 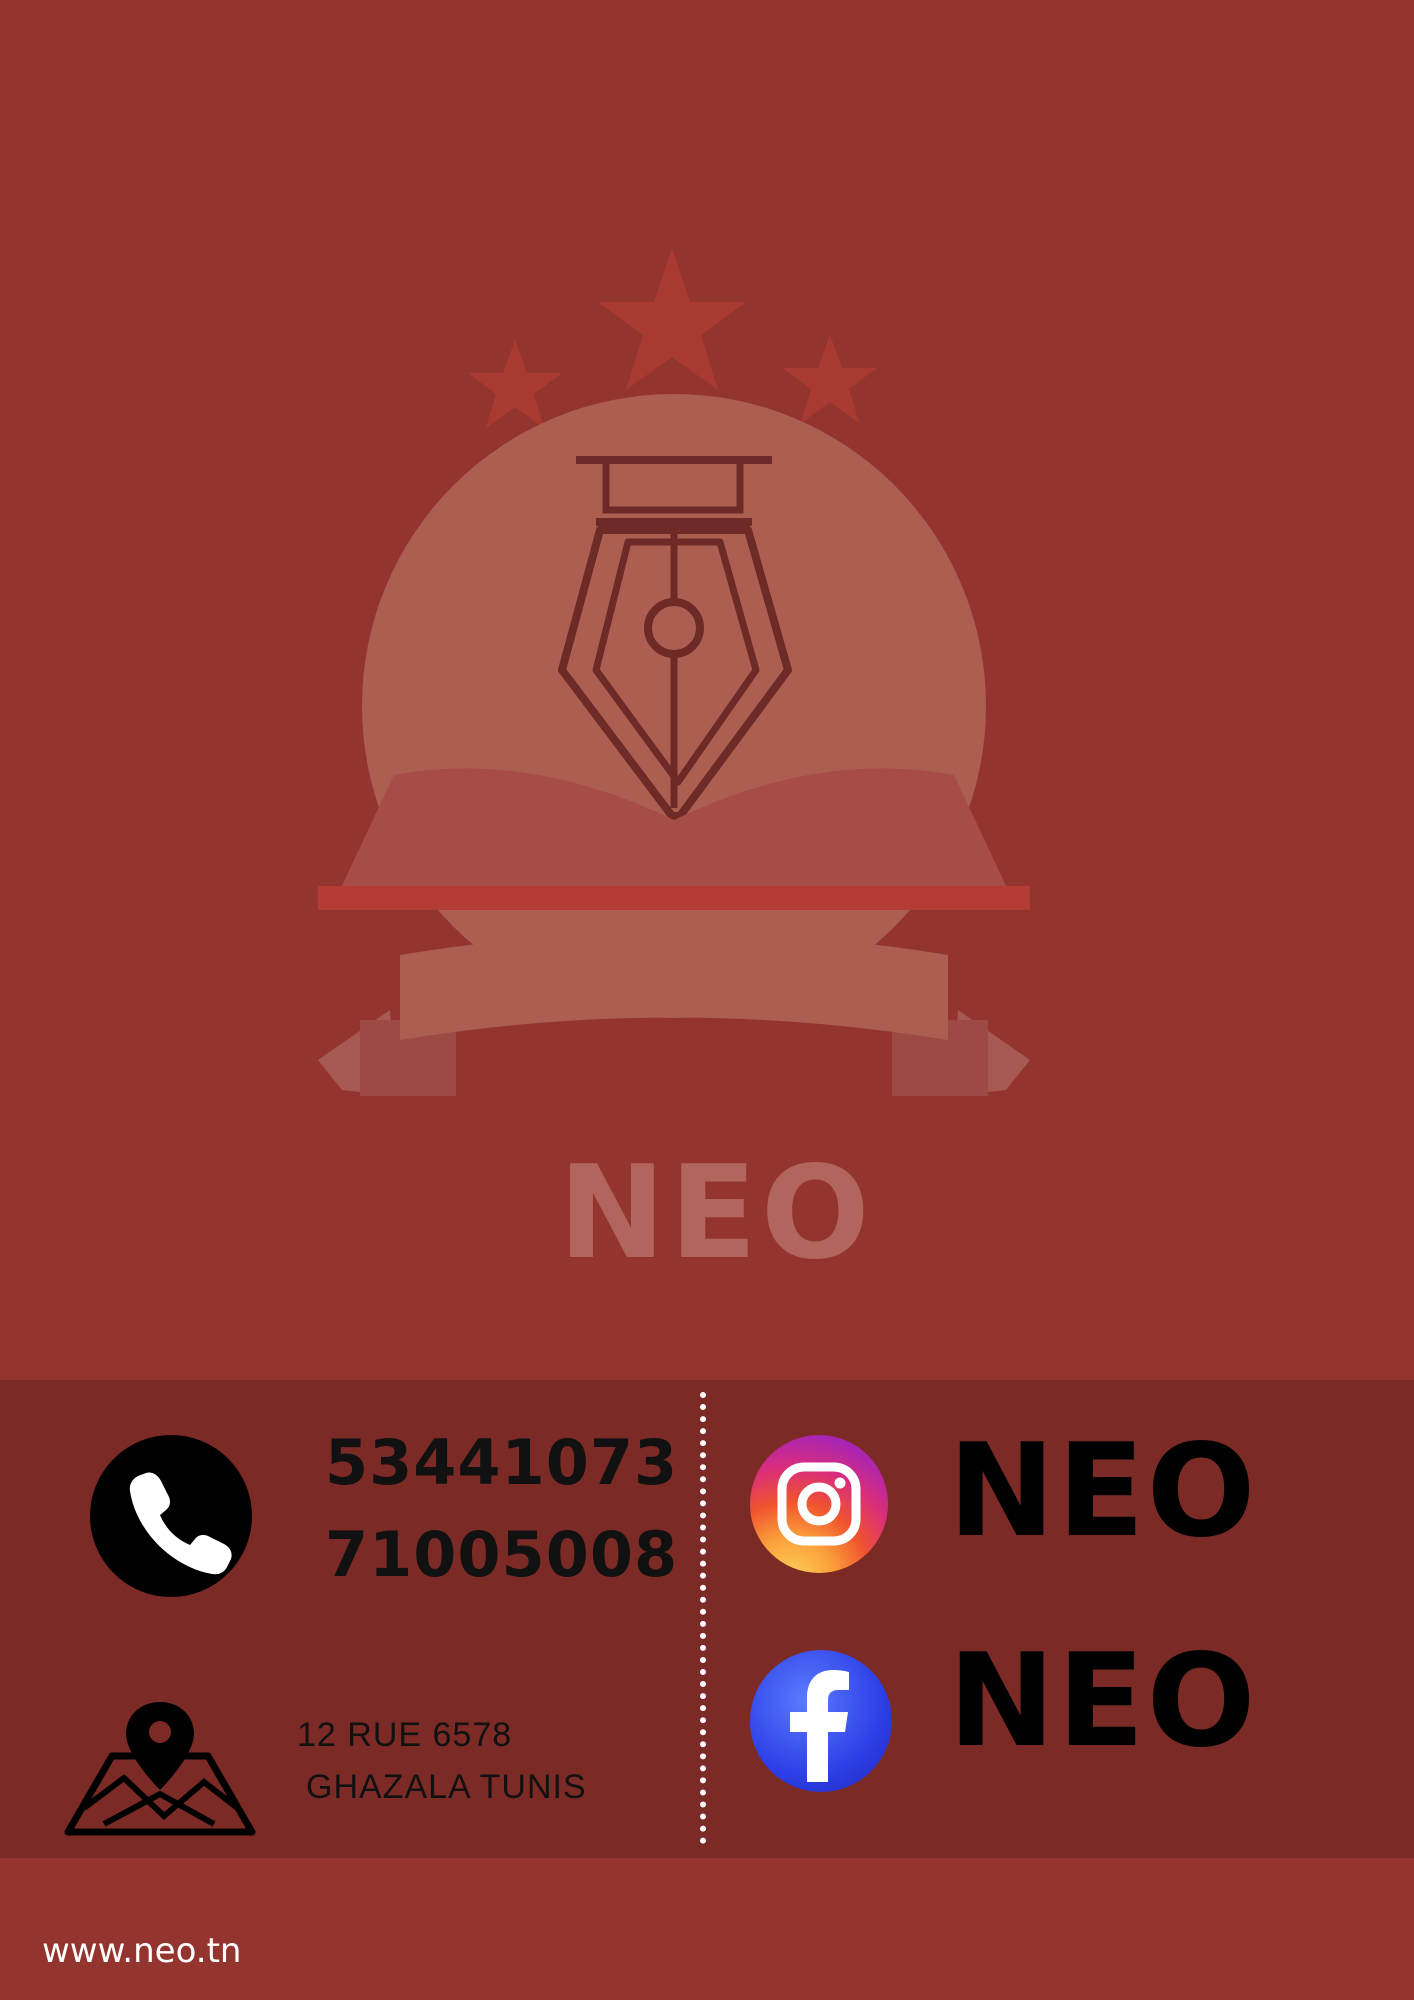 What do you see at coordinates (141, 1951) in the screenshot?
I see `website-link: www.neo.tn` at bounding box center [141, 1951].